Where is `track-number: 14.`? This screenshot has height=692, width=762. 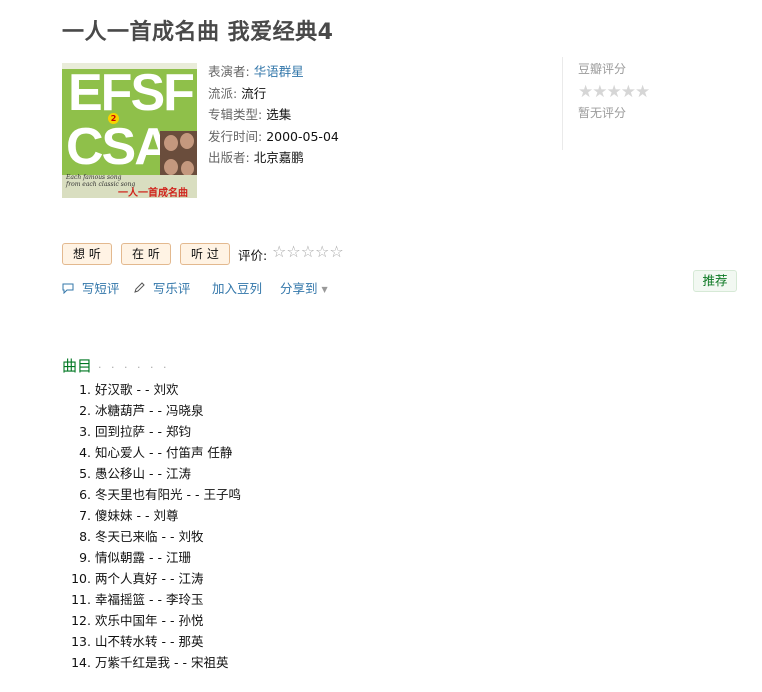
track-number: 14. is located at coordinates (81, 662).